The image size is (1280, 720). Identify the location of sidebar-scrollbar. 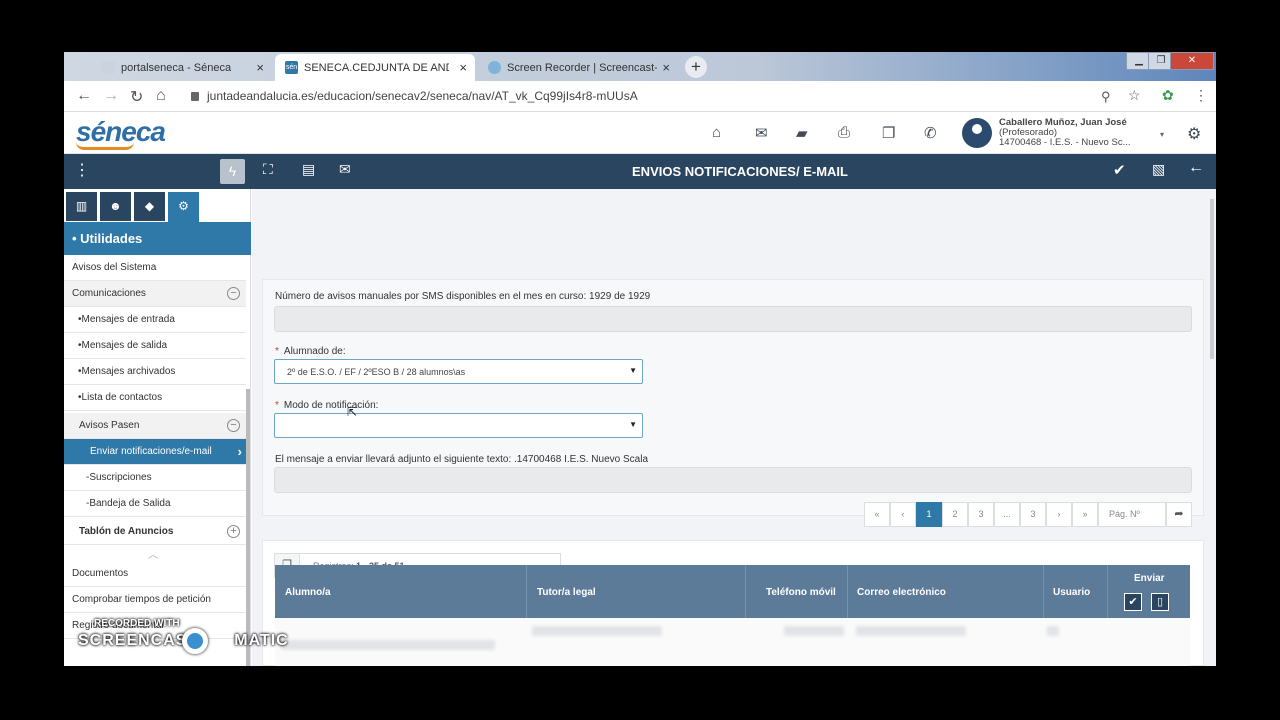
(248, 527).